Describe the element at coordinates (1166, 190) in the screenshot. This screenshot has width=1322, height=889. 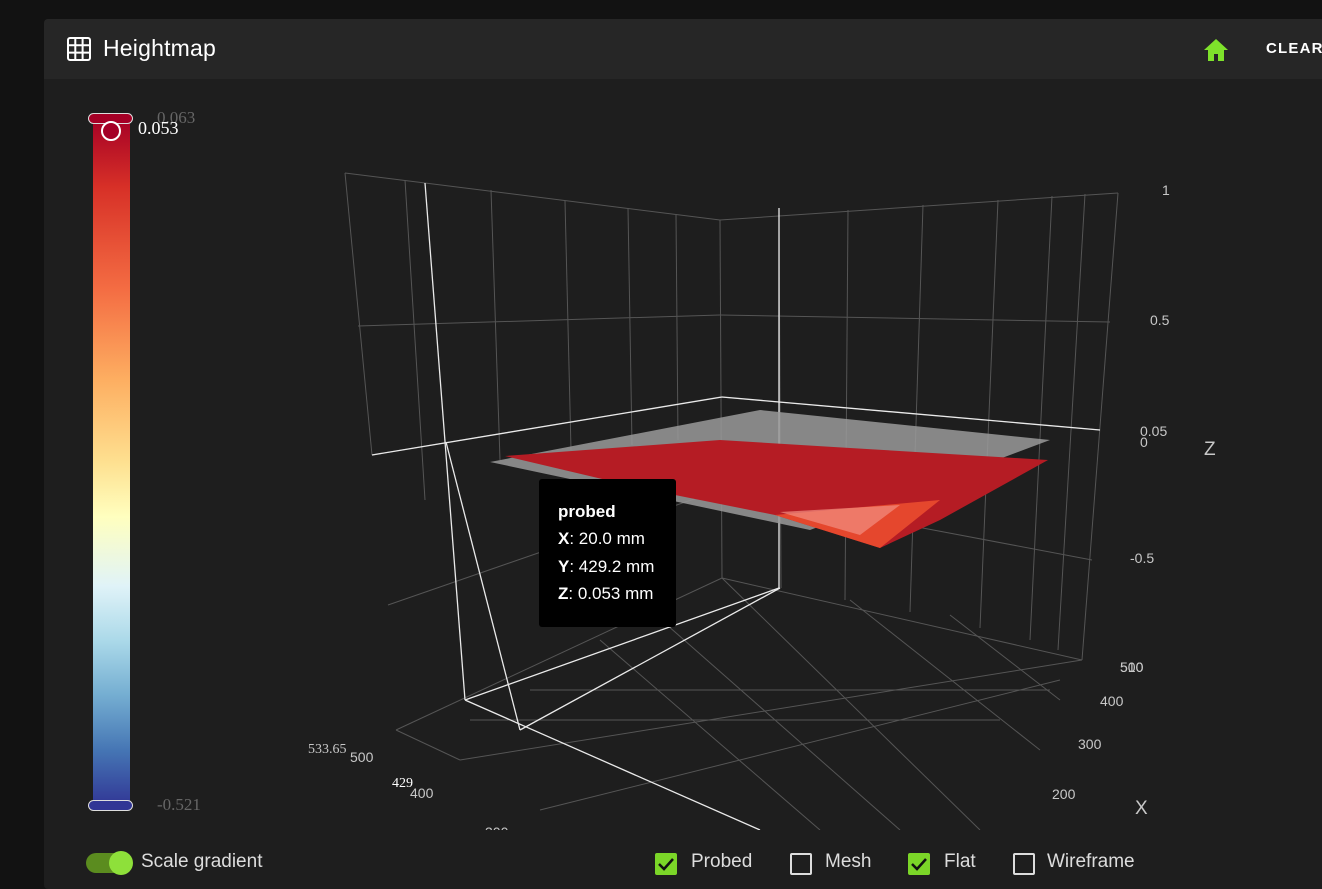
I see `z-tick-1: 1` at that location.